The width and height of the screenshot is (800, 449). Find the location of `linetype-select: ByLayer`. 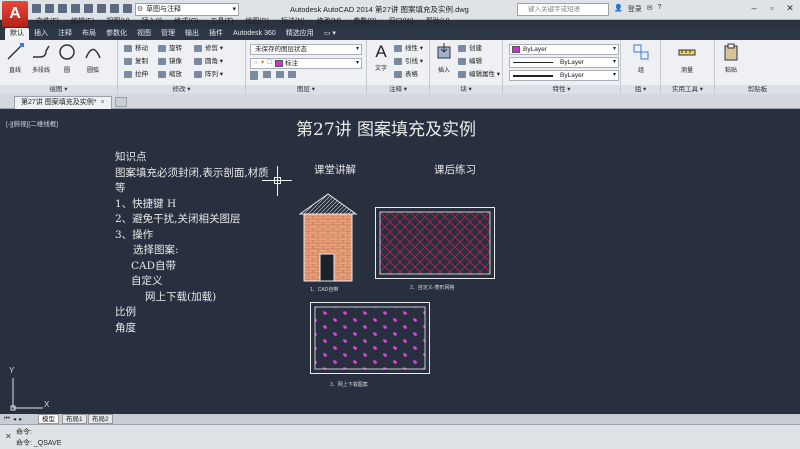

linetype-select: ByLayer is located at coordinates (564, 62).